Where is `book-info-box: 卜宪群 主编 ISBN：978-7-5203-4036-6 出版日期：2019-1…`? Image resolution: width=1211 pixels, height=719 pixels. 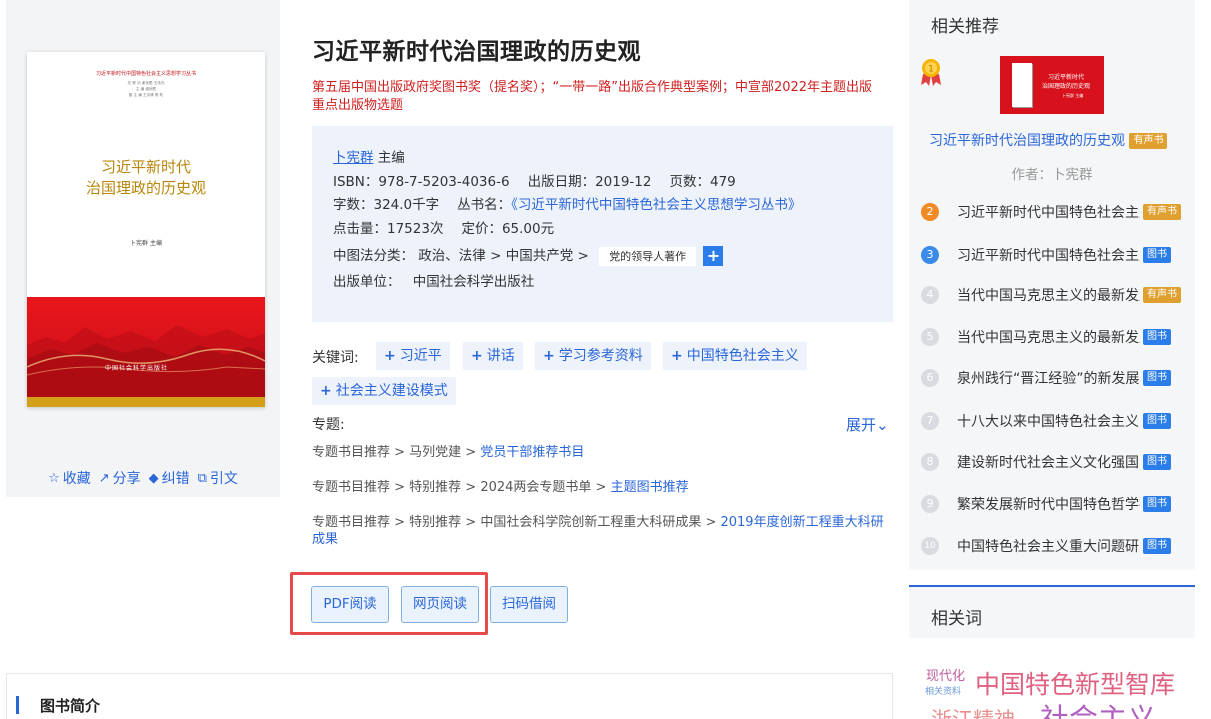
book-info-box: 卜宪群 主编 ISBN：978-7-5203-4036-6 出版日期：2019-1… is located at coordinates (602, 224).